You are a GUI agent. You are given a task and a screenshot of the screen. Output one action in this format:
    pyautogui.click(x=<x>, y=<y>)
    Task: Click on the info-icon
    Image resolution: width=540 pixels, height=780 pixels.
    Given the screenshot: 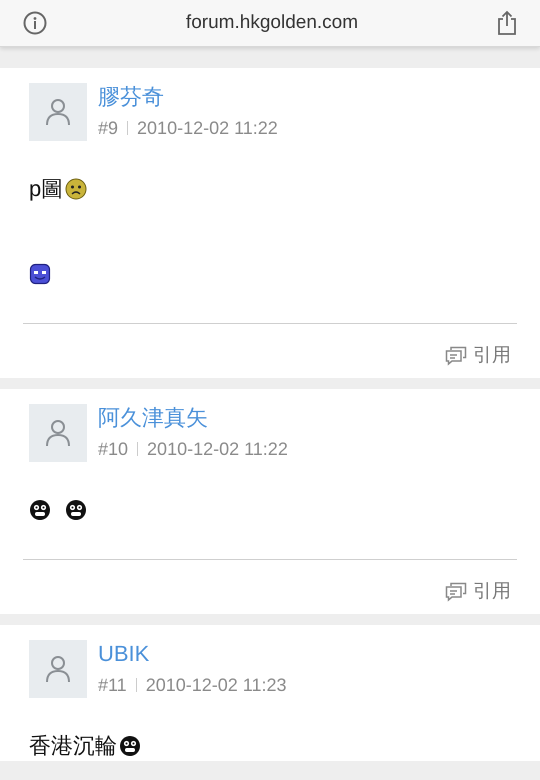 What is the action you would take?
    pyautogui.click(x=35, y=23)
    